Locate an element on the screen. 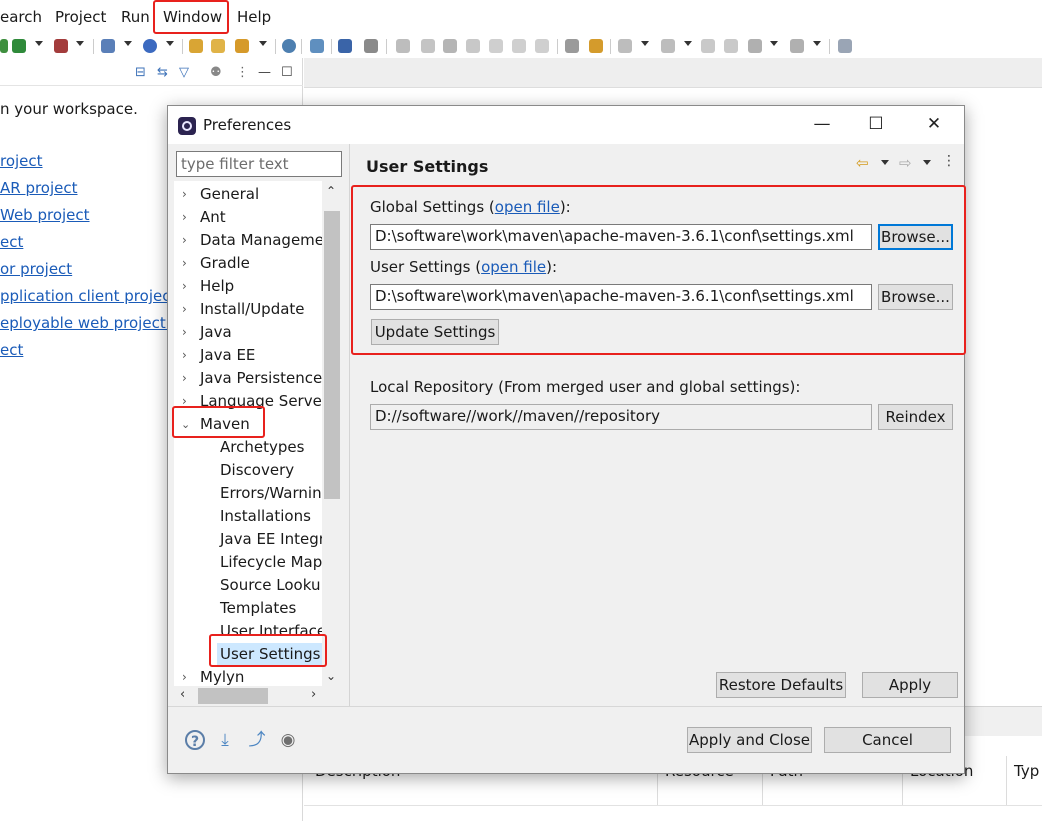 The height and width of the screenshot is (821, 1042). create-project-link-2: ect is located at coordinates (11, 242).